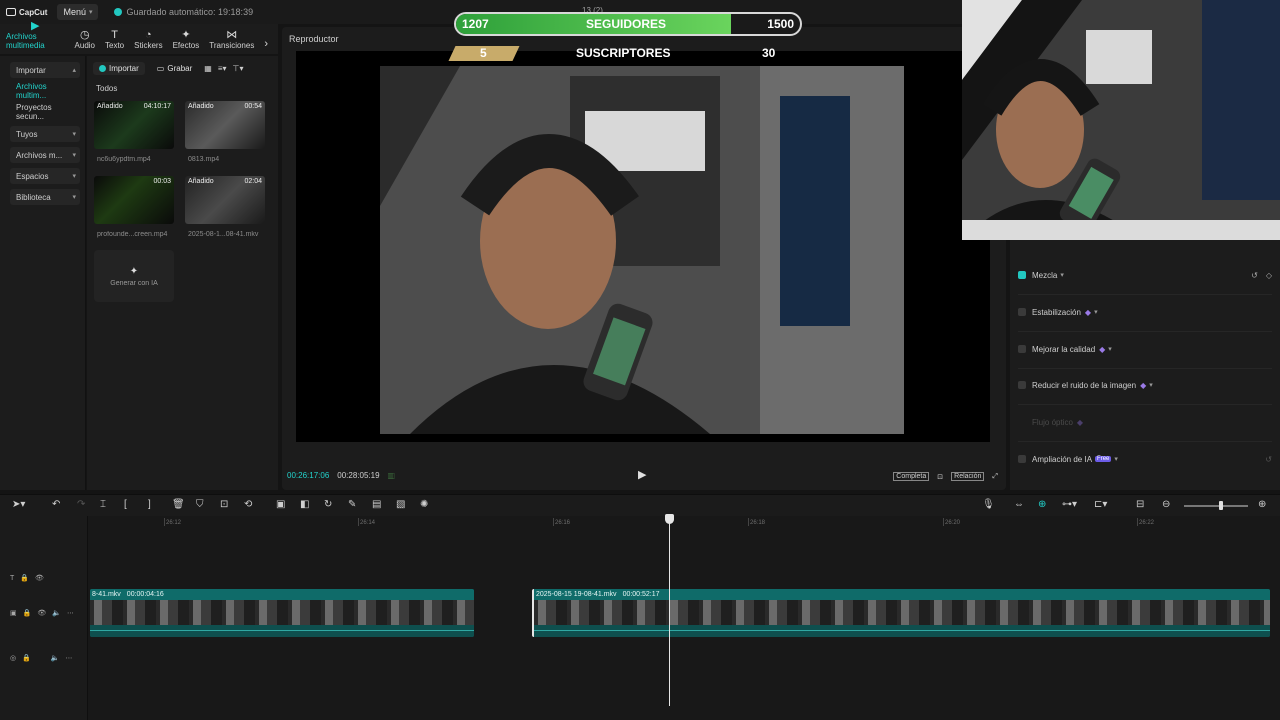 The width and height of the screenshot is (1280, 720). What do you see at coordinates (134, 125) in the screenshot?
I see `media-item-1: Añadido 04:10:17` at bounding box center [134, 125].